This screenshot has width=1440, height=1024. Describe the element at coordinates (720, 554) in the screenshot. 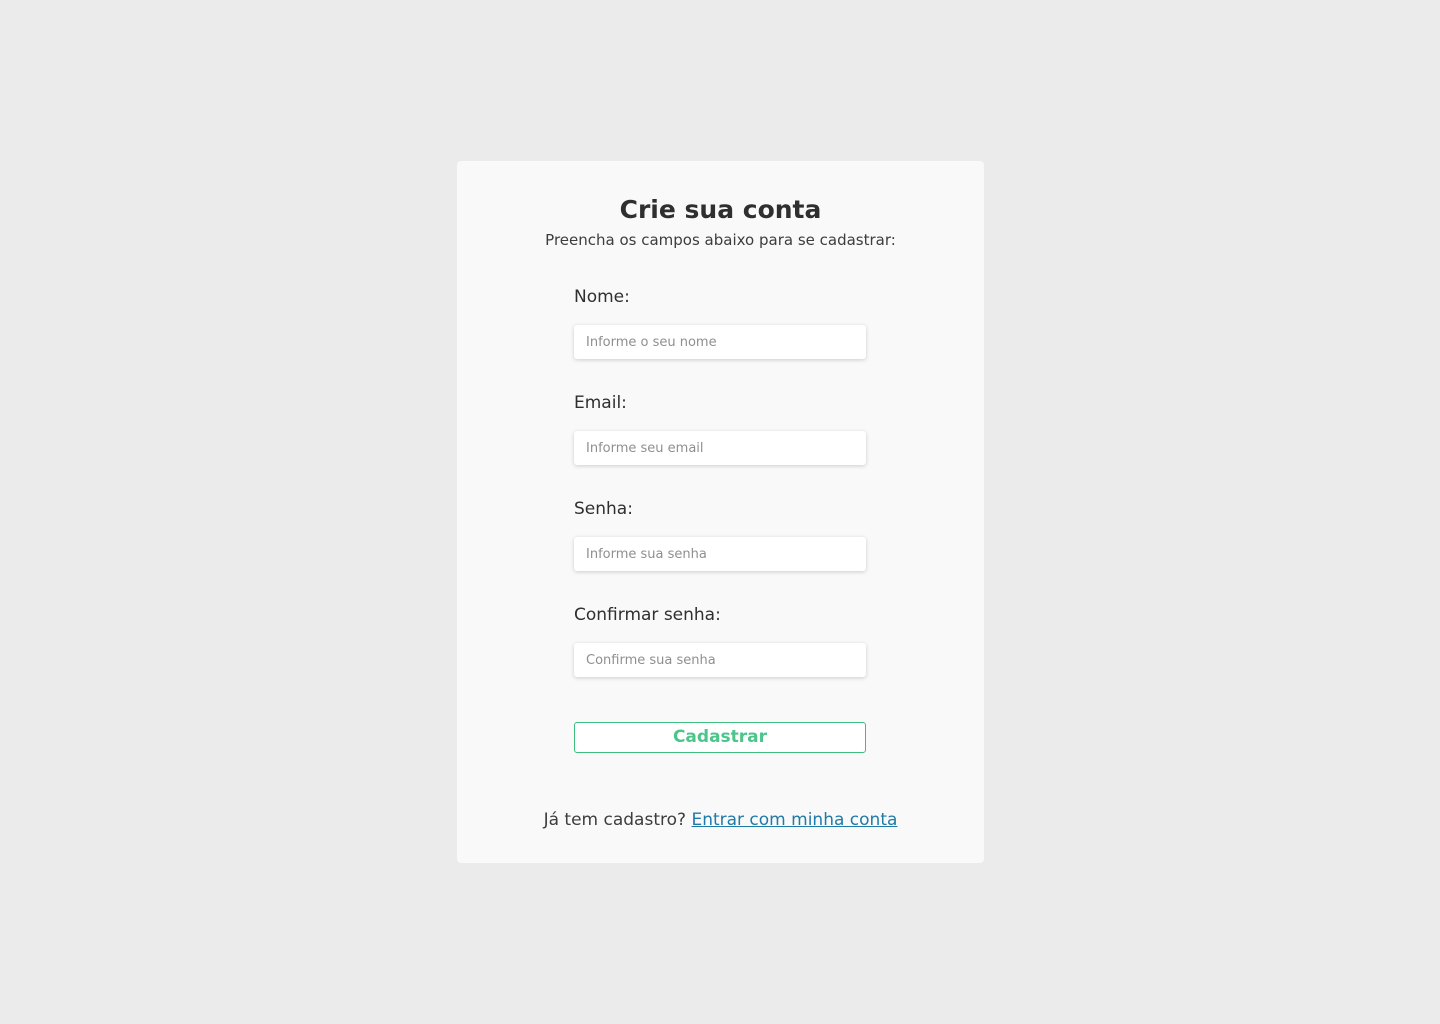

I see `password-input` at that location.